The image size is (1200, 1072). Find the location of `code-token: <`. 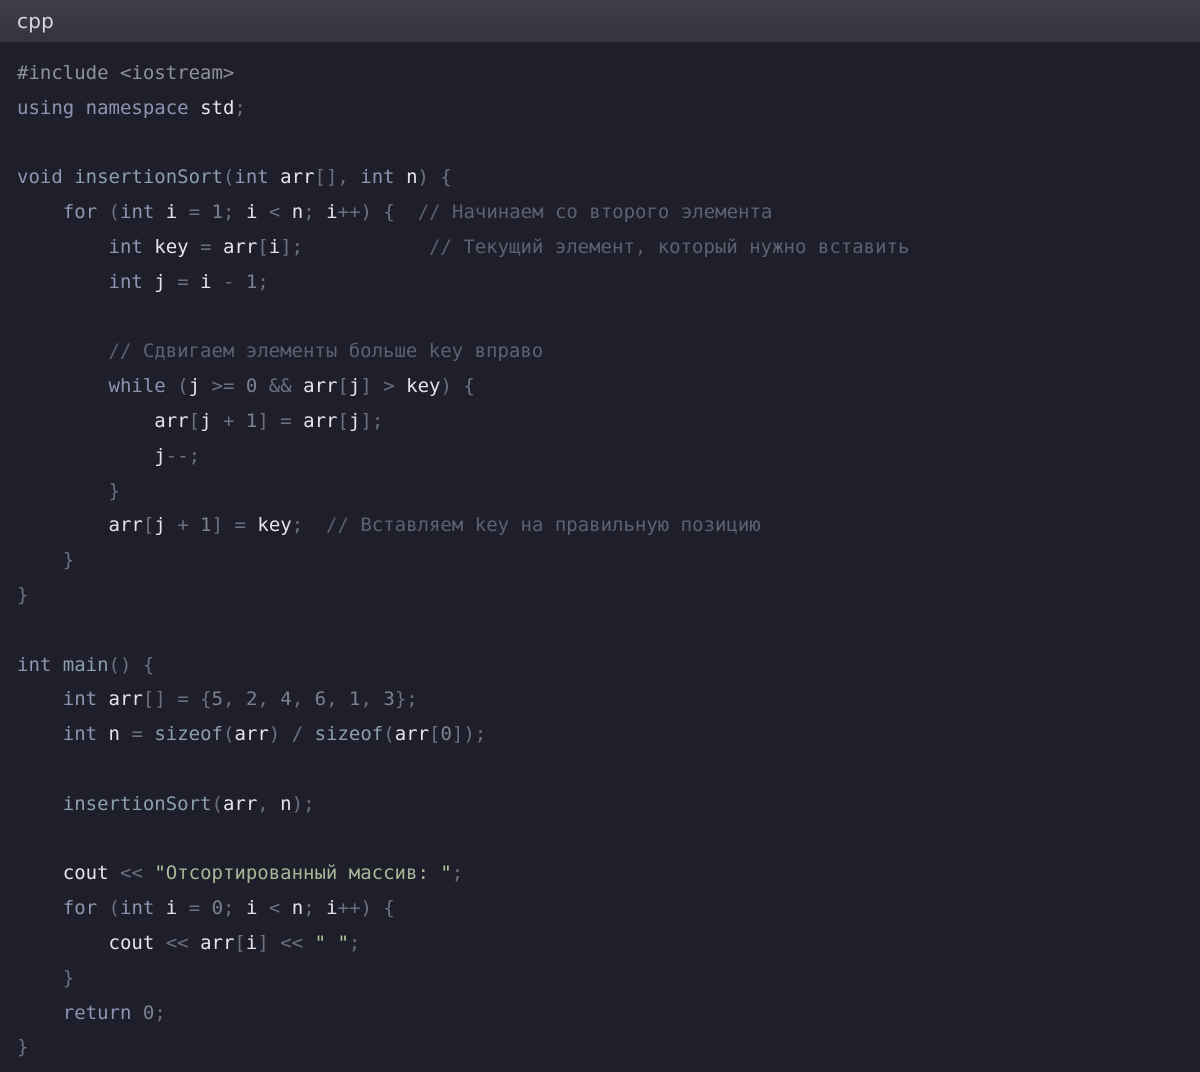

code-token: < is located at coordinates (274, 212).